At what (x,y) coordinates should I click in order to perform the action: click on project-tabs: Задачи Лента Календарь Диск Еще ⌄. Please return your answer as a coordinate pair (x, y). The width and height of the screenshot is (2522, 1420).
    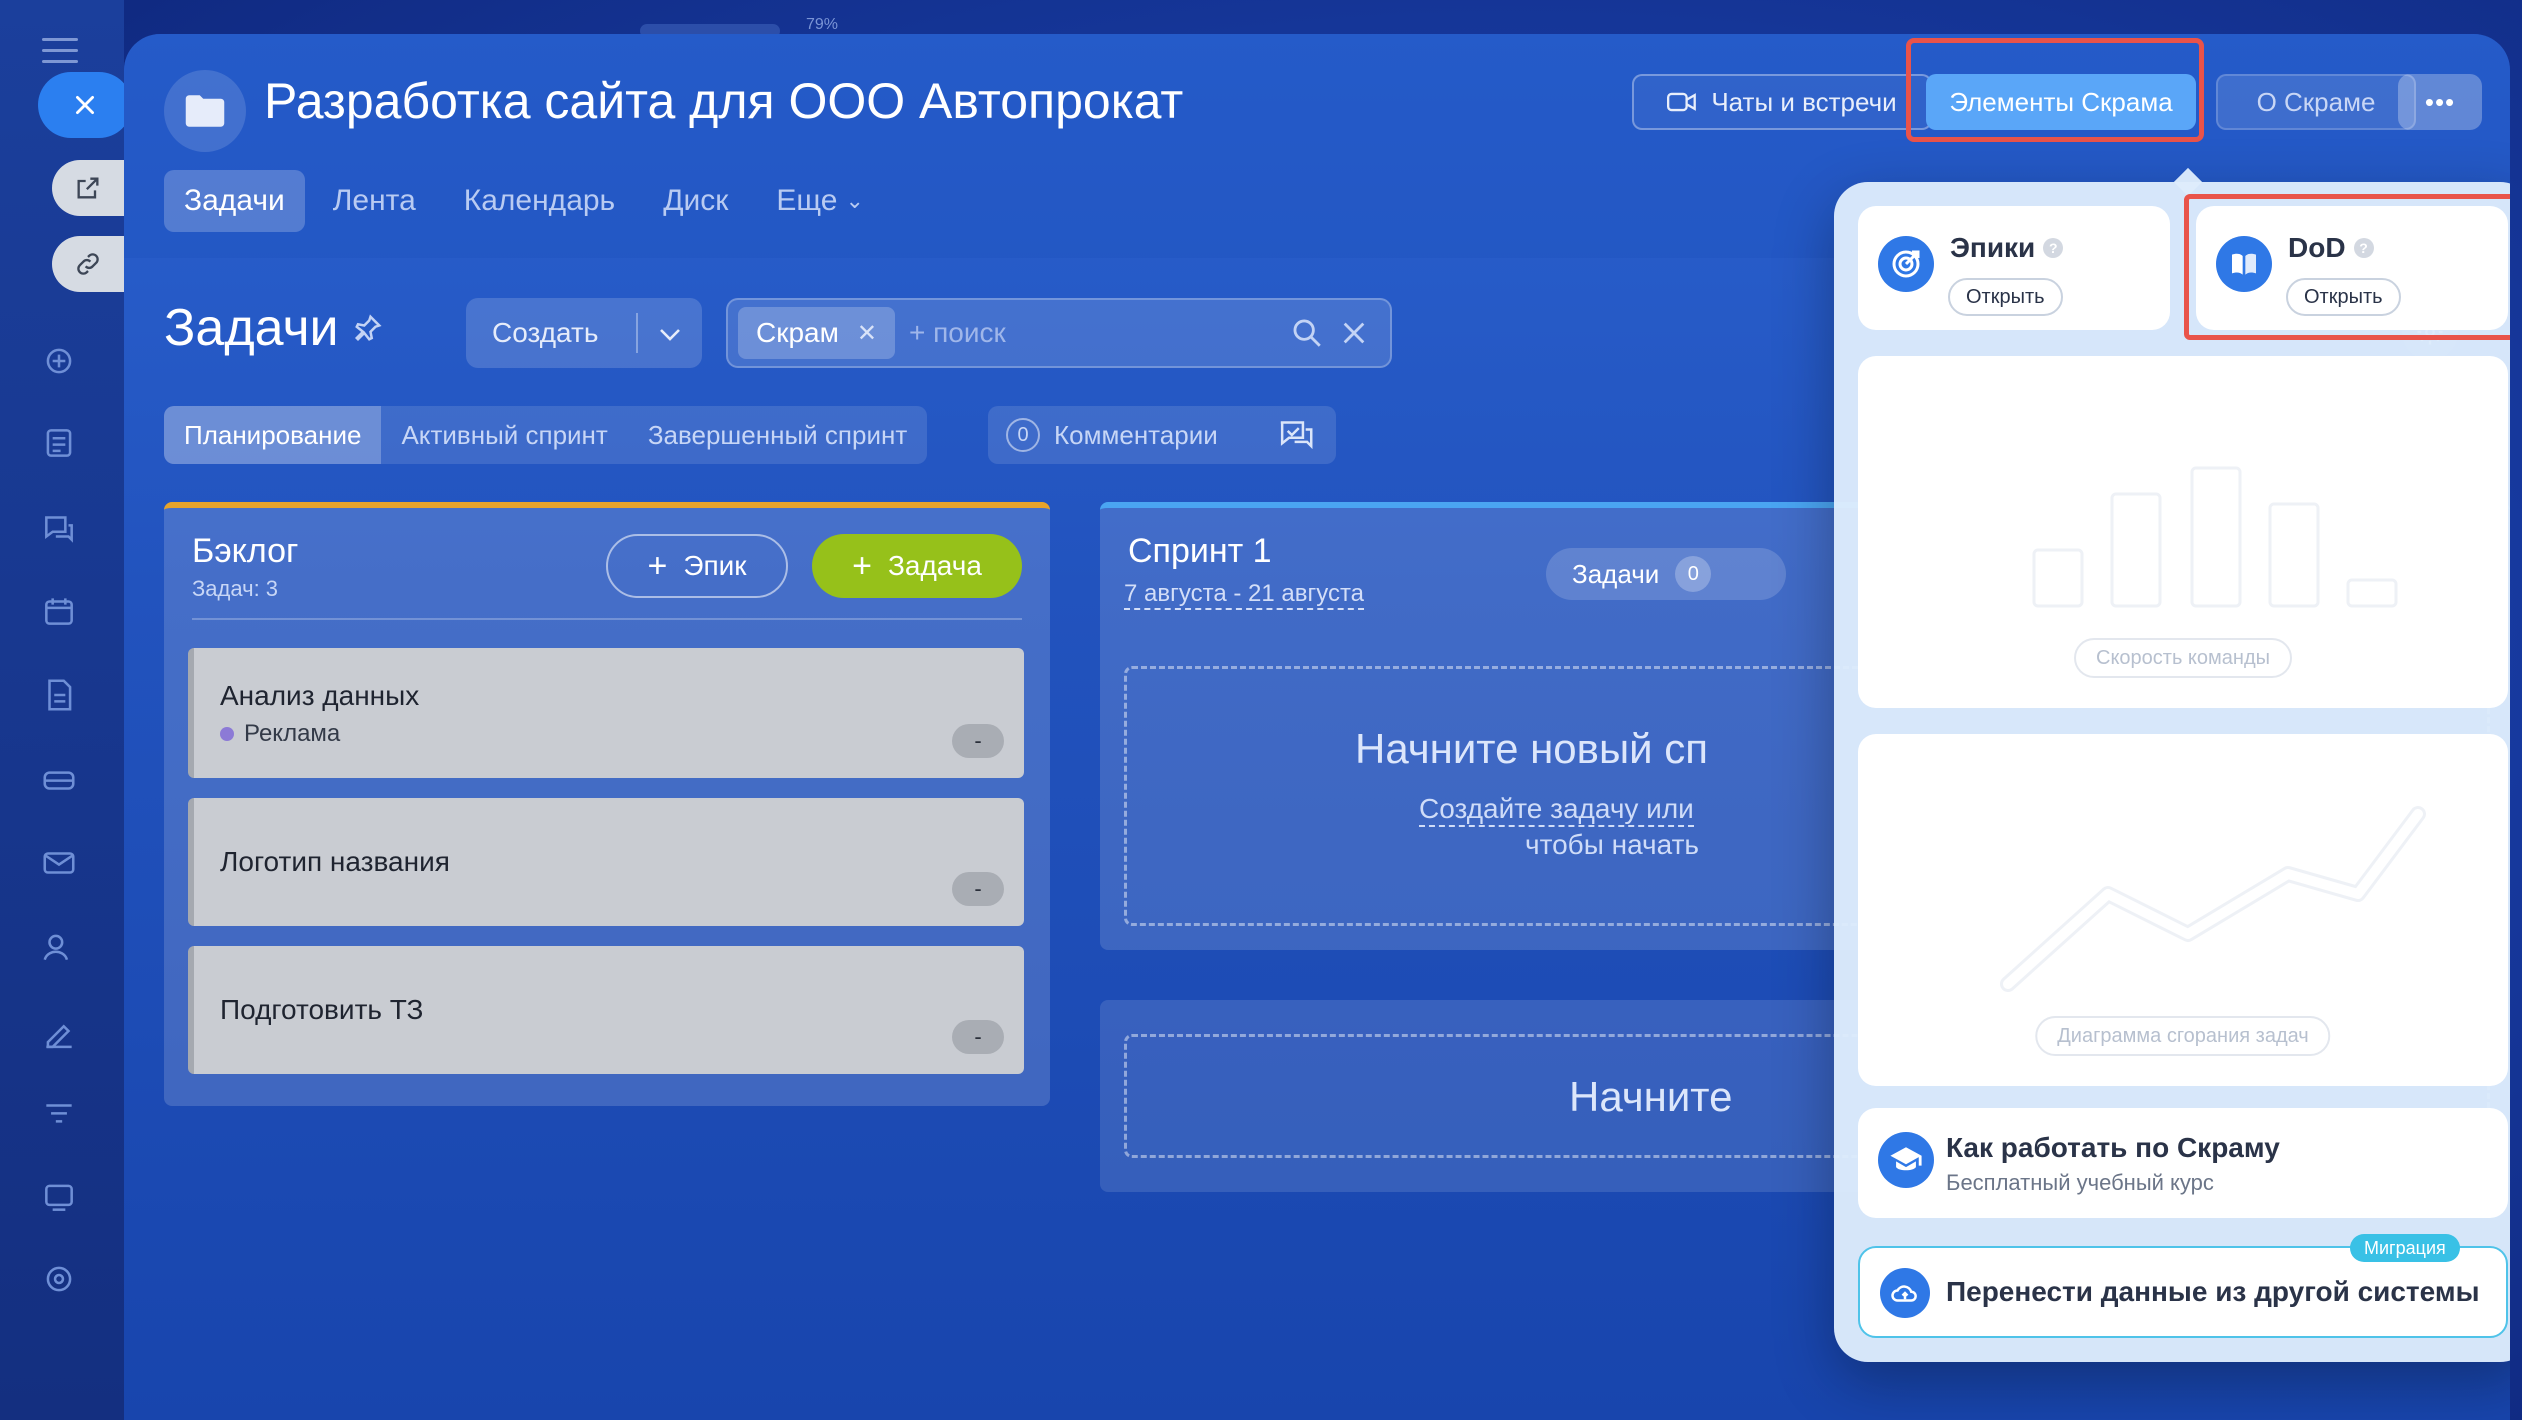
    Looking at the image, I should click on (528, 201).